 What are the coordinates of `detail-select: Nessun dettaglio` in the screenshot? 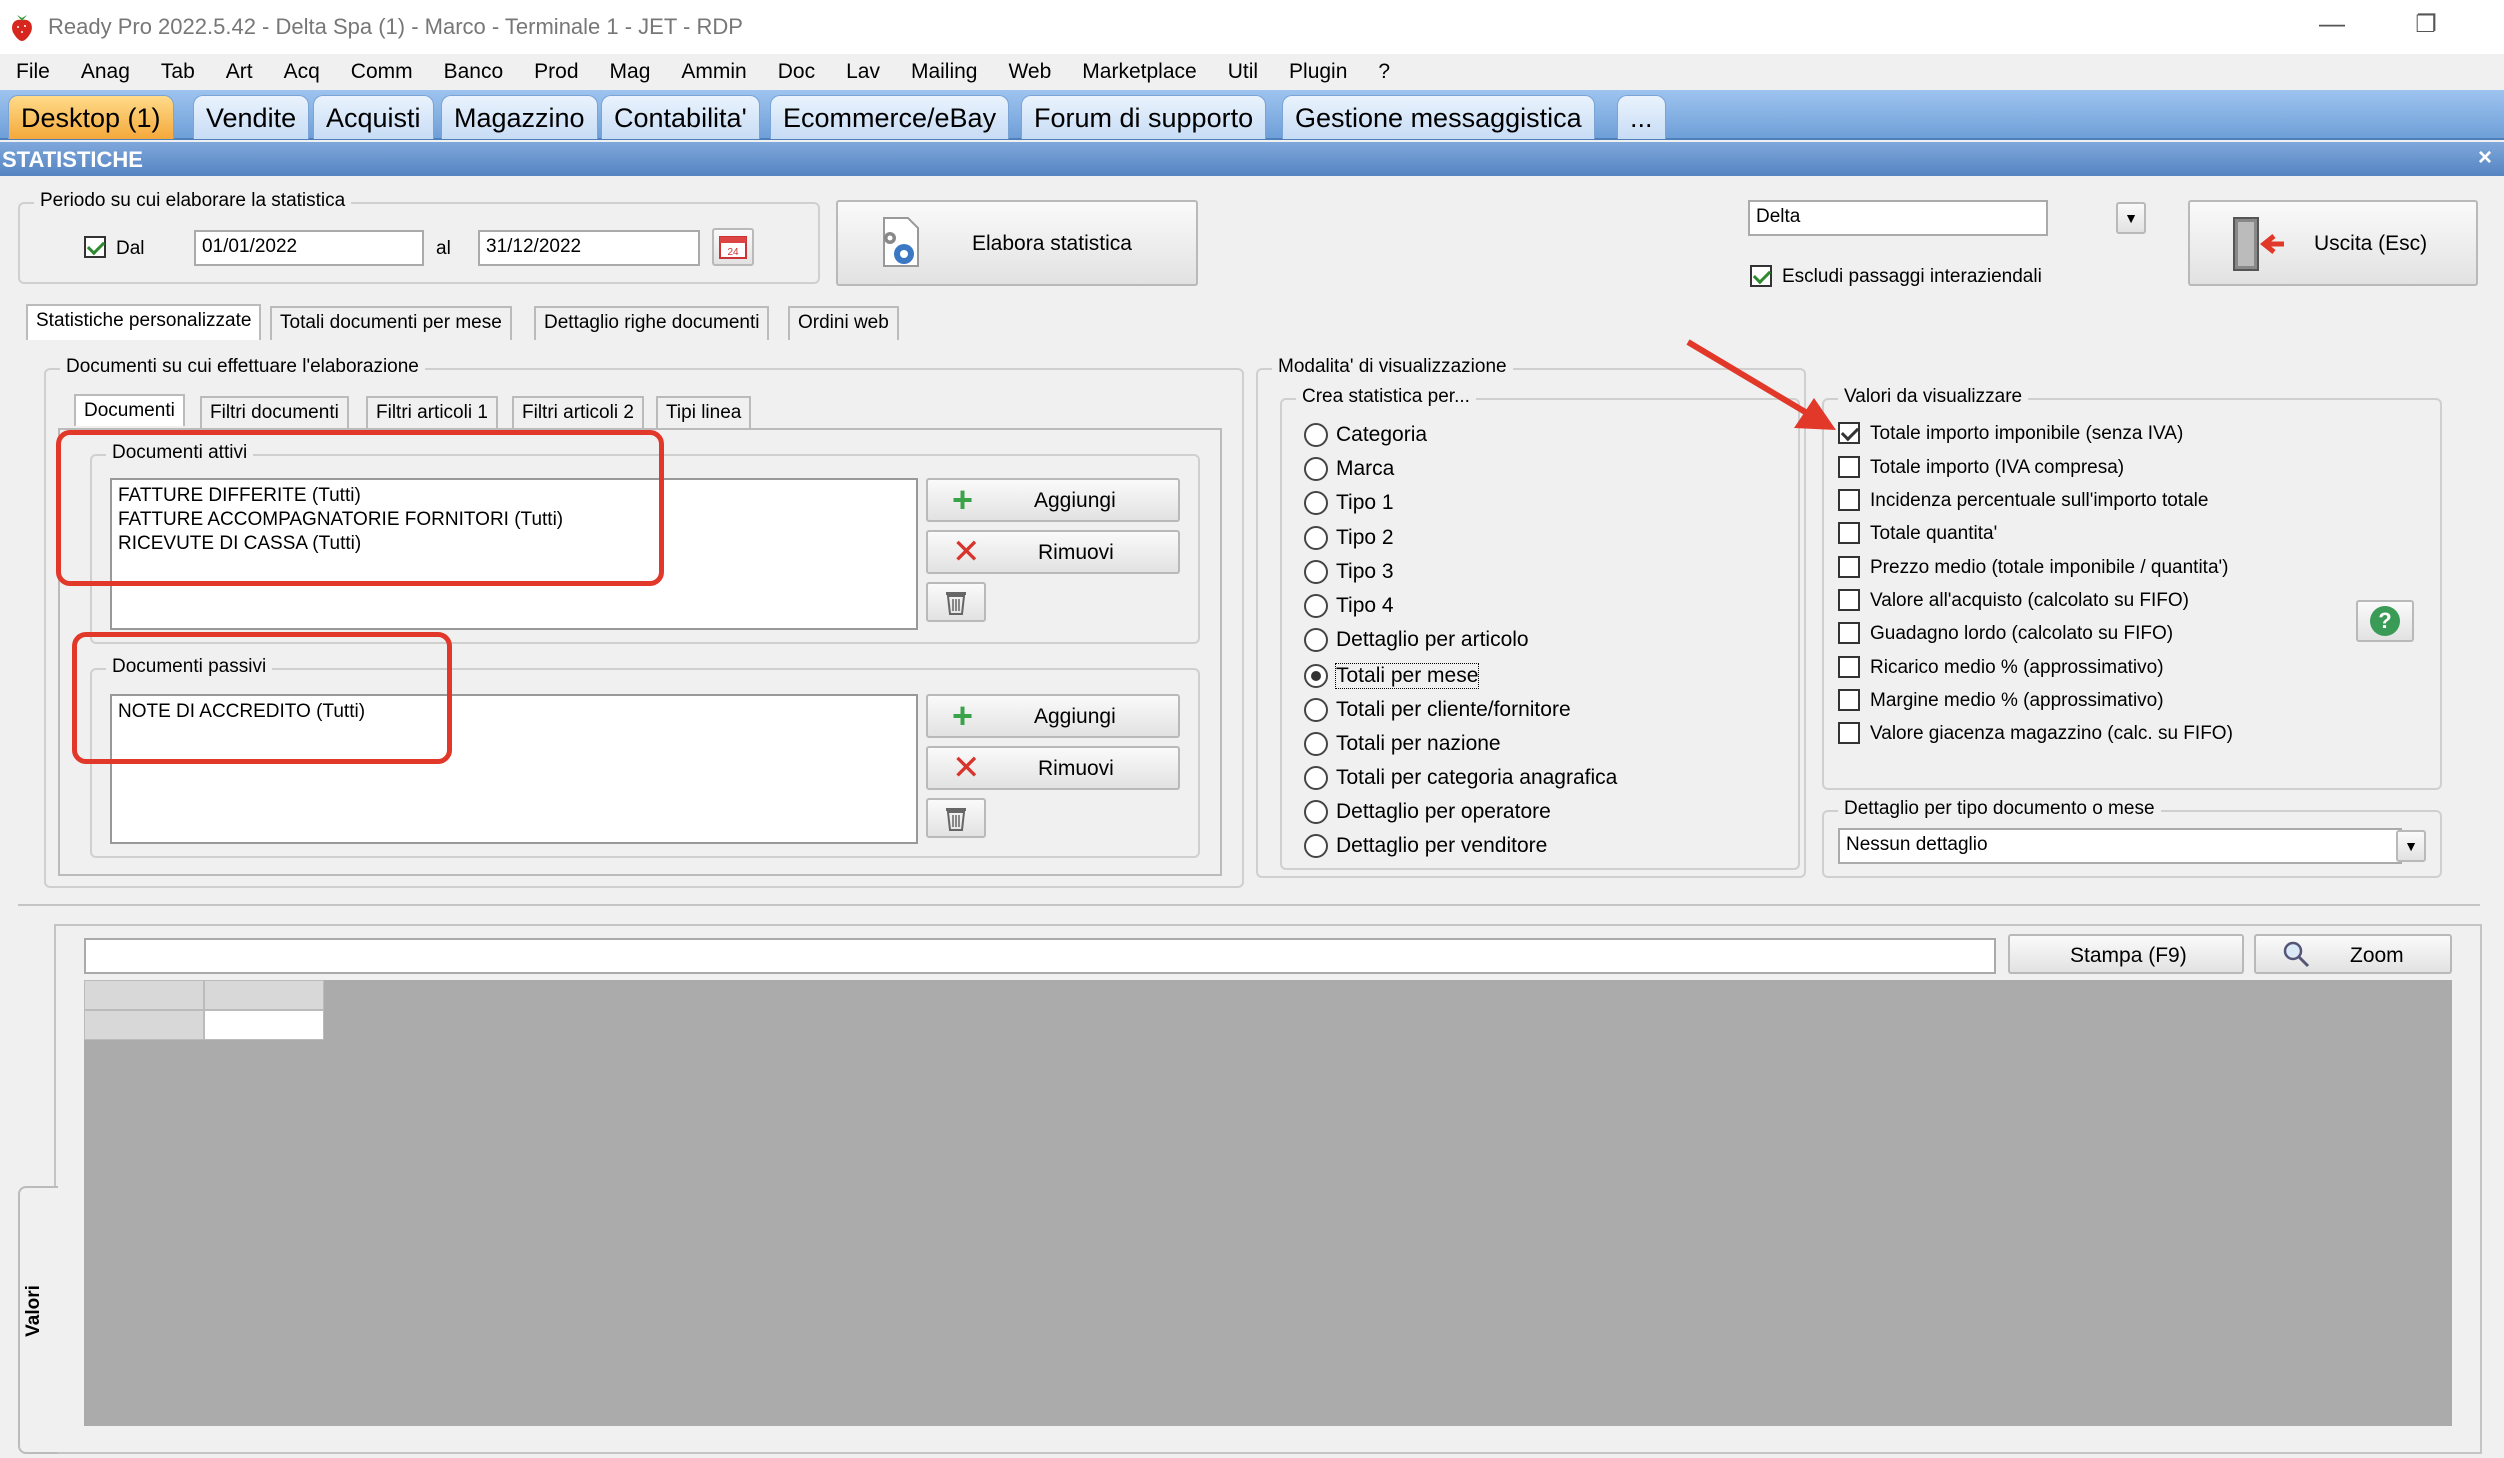 It's located at (2120, 846).